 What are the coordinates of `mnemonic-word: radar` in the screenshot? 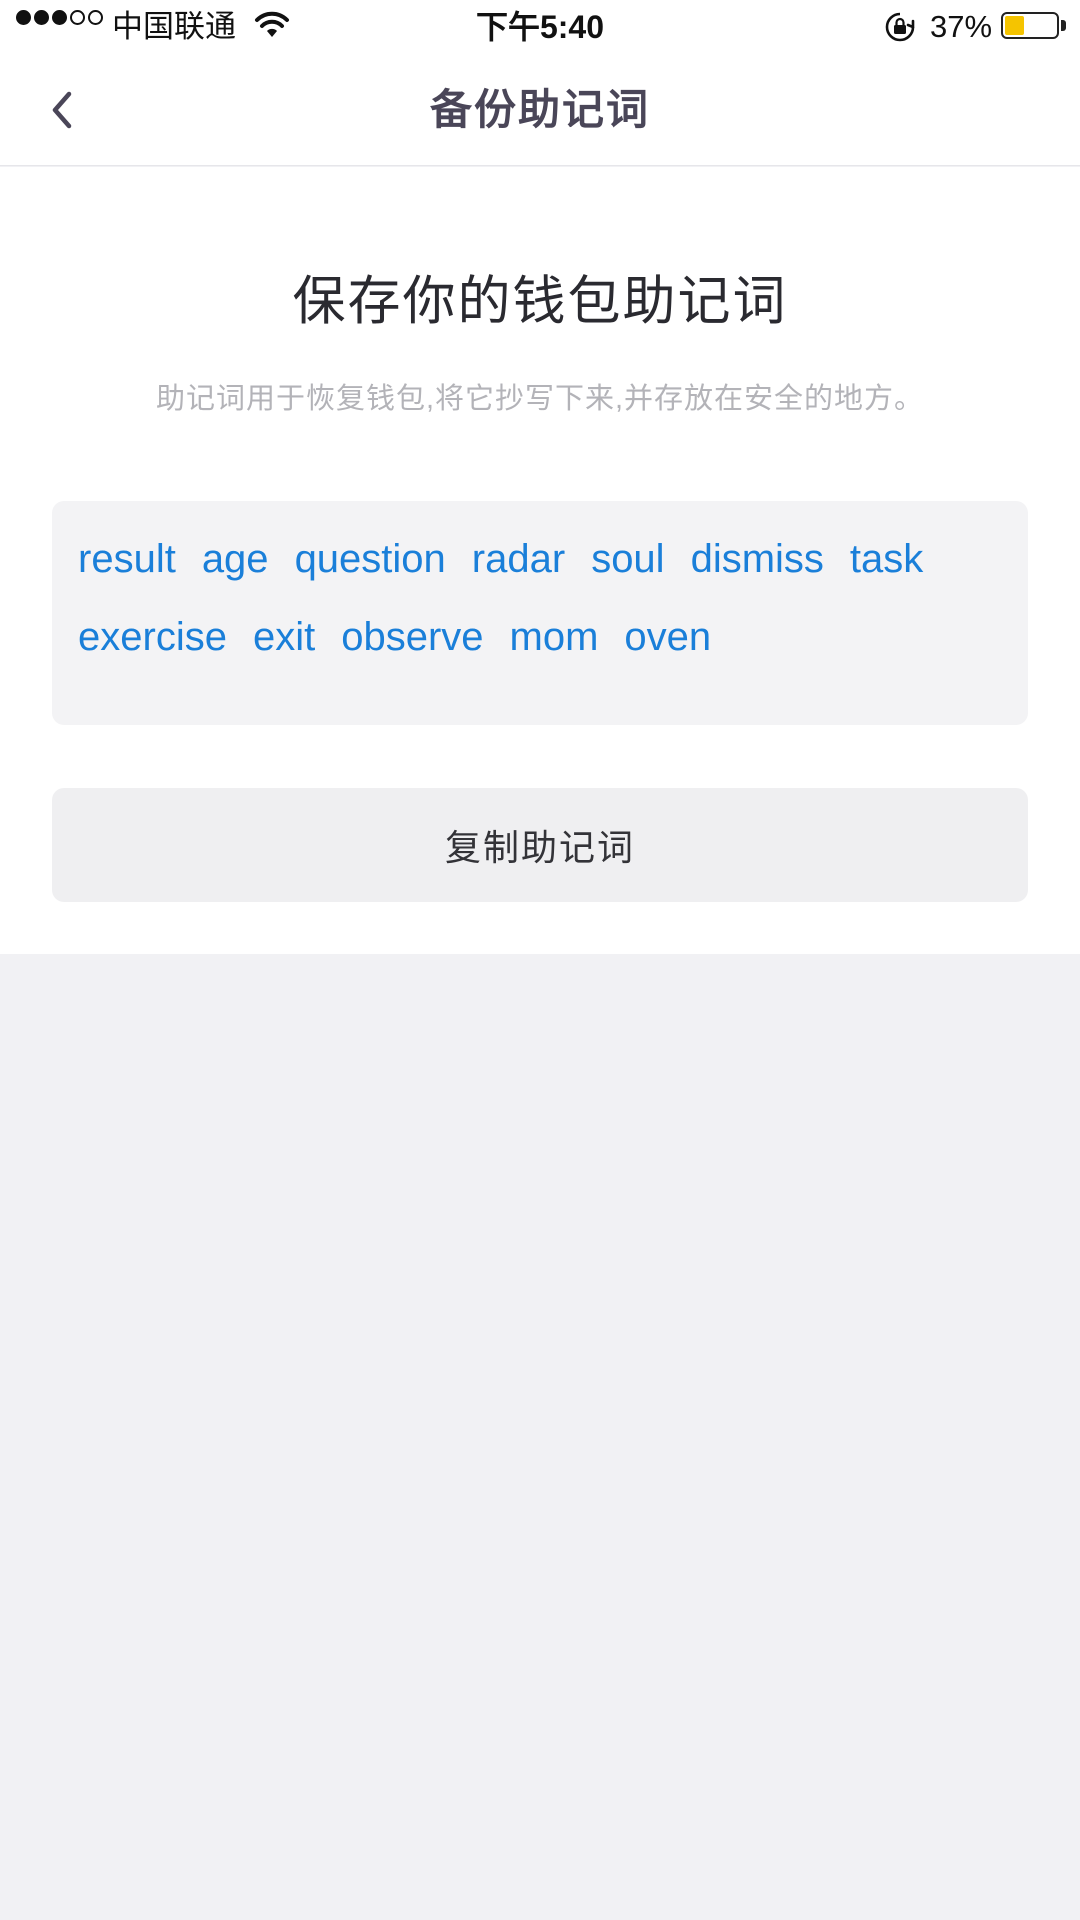 It's located at (518, 559).